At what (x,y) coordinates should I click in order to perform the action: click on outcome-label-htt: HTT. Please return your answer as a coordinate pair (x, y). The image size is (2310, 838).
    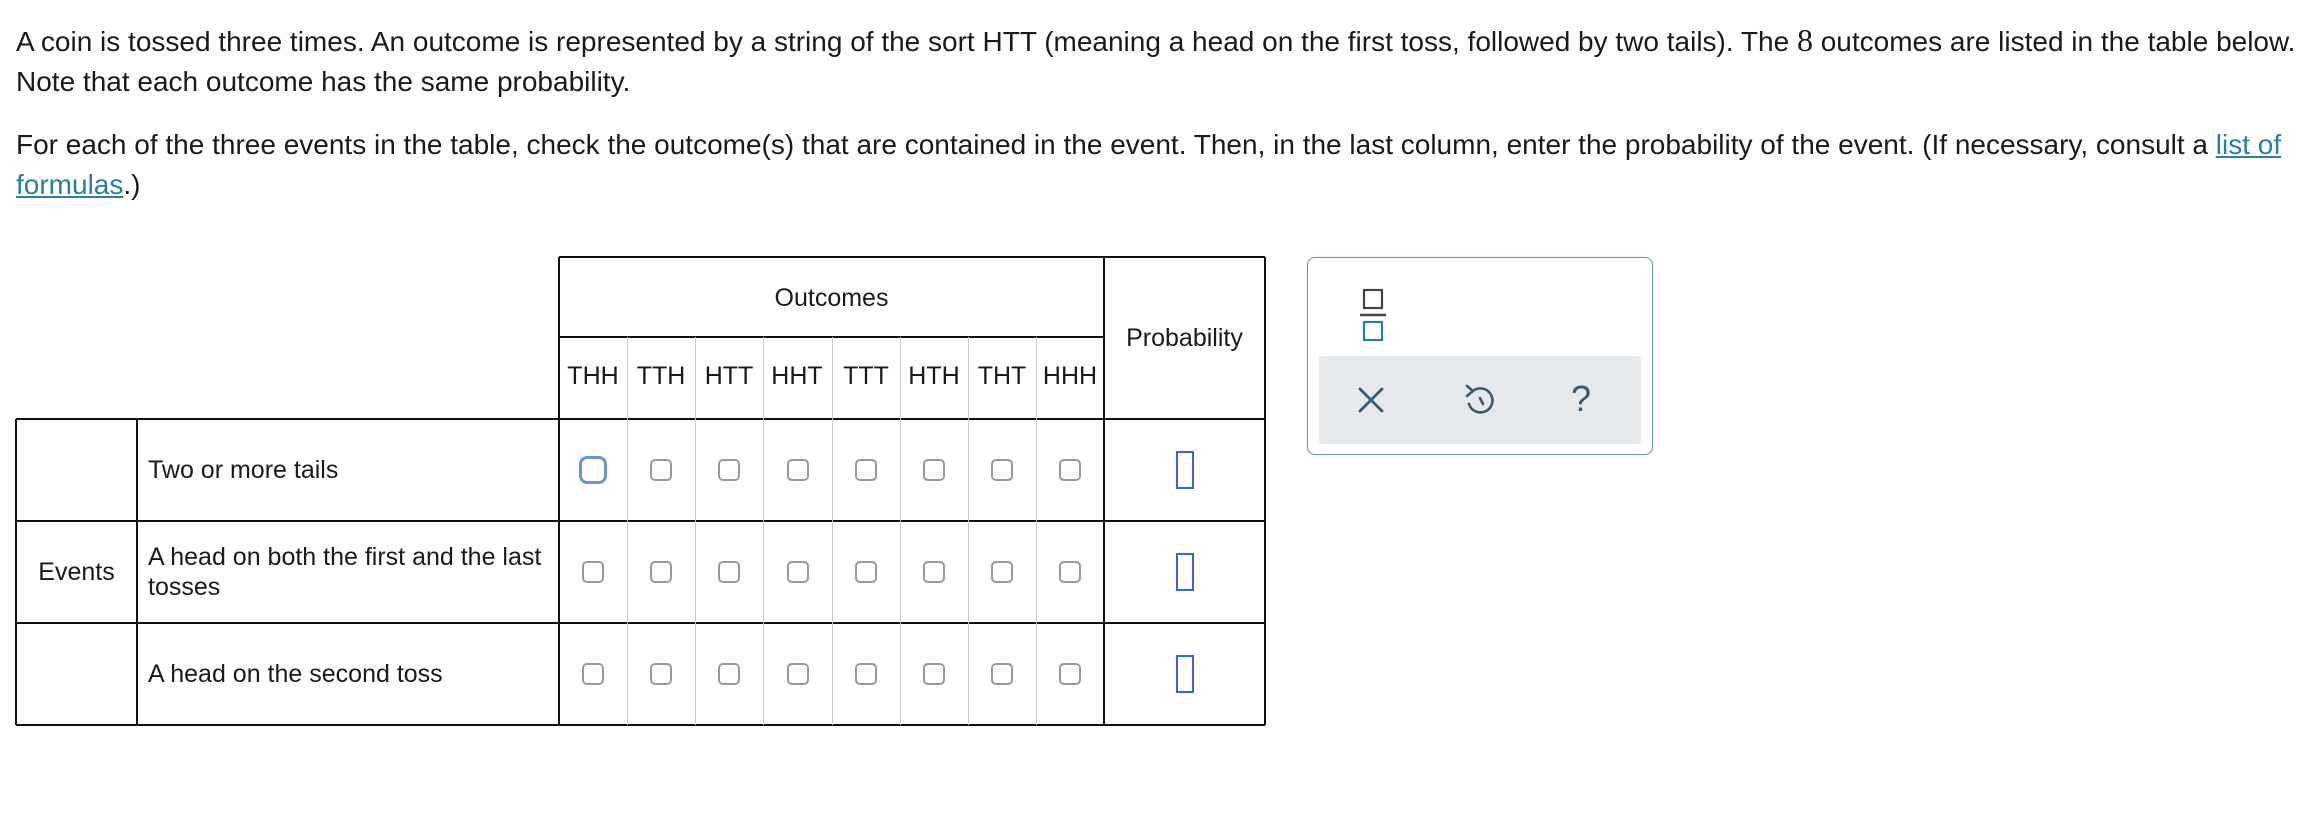
    Looking at the image, I should click on (729, 376).